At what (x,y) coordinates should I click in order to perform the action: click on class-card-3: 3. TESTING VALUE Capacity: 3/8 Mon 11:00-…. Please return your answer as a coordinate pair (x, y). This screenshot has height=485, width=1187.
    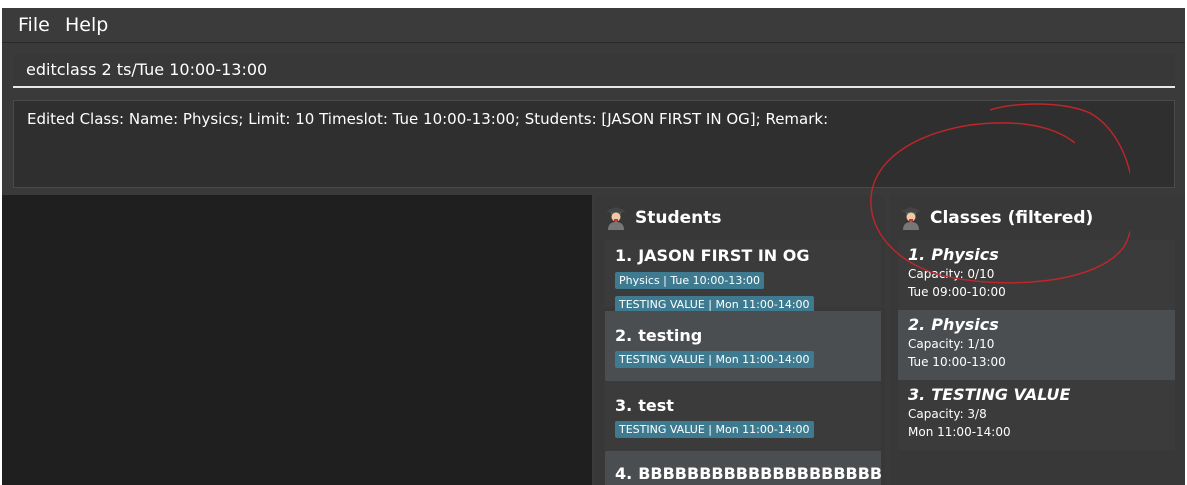
    Looking at the image, I should click on (1036, 415).